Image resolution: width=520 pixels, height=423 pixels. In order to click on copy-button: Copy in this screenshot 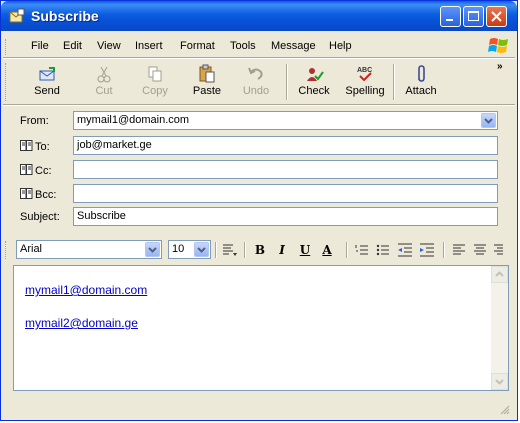, I will do `click(155, 81)`.